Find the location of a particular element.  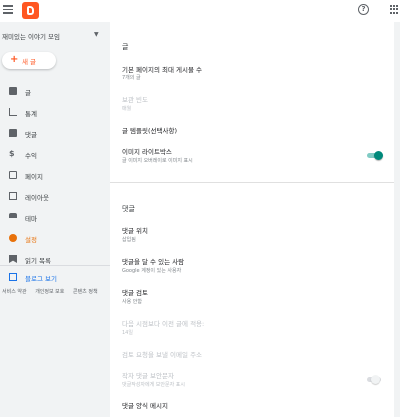

view-blog-link: 블로그 보기 is located at coordinates (55, 278).